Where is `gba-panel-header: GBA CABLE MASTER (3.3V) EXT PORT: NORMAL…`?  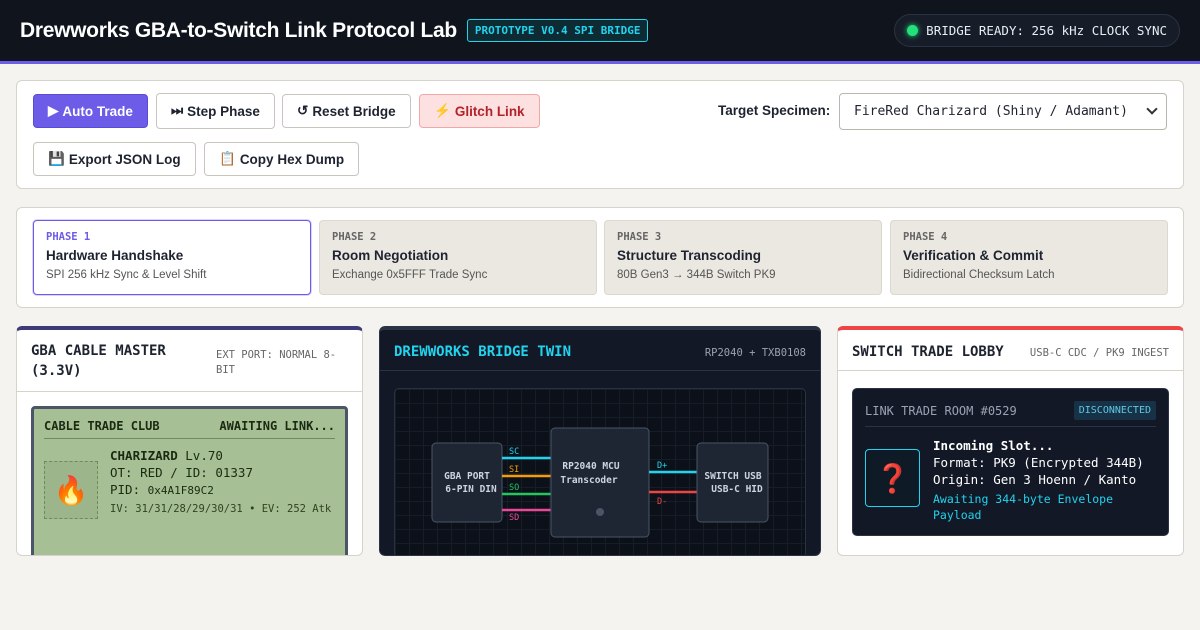 gba-panel-header: GBA CABLE MASTER (3.3V) EXT PORT: NORMAL… is located at coordinates (189, 361).